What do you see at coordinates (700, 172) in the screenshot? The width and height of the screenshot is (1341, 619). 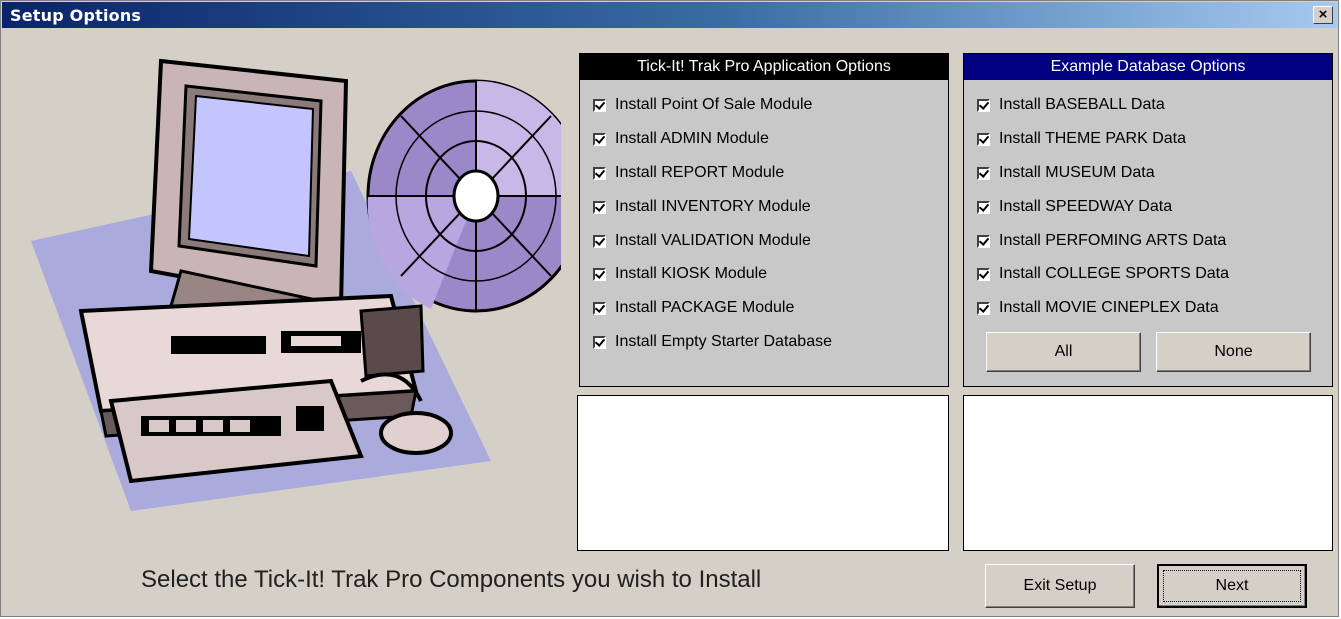 I see `option-label: Install REPORT Module` at bounding box center [700, 172].